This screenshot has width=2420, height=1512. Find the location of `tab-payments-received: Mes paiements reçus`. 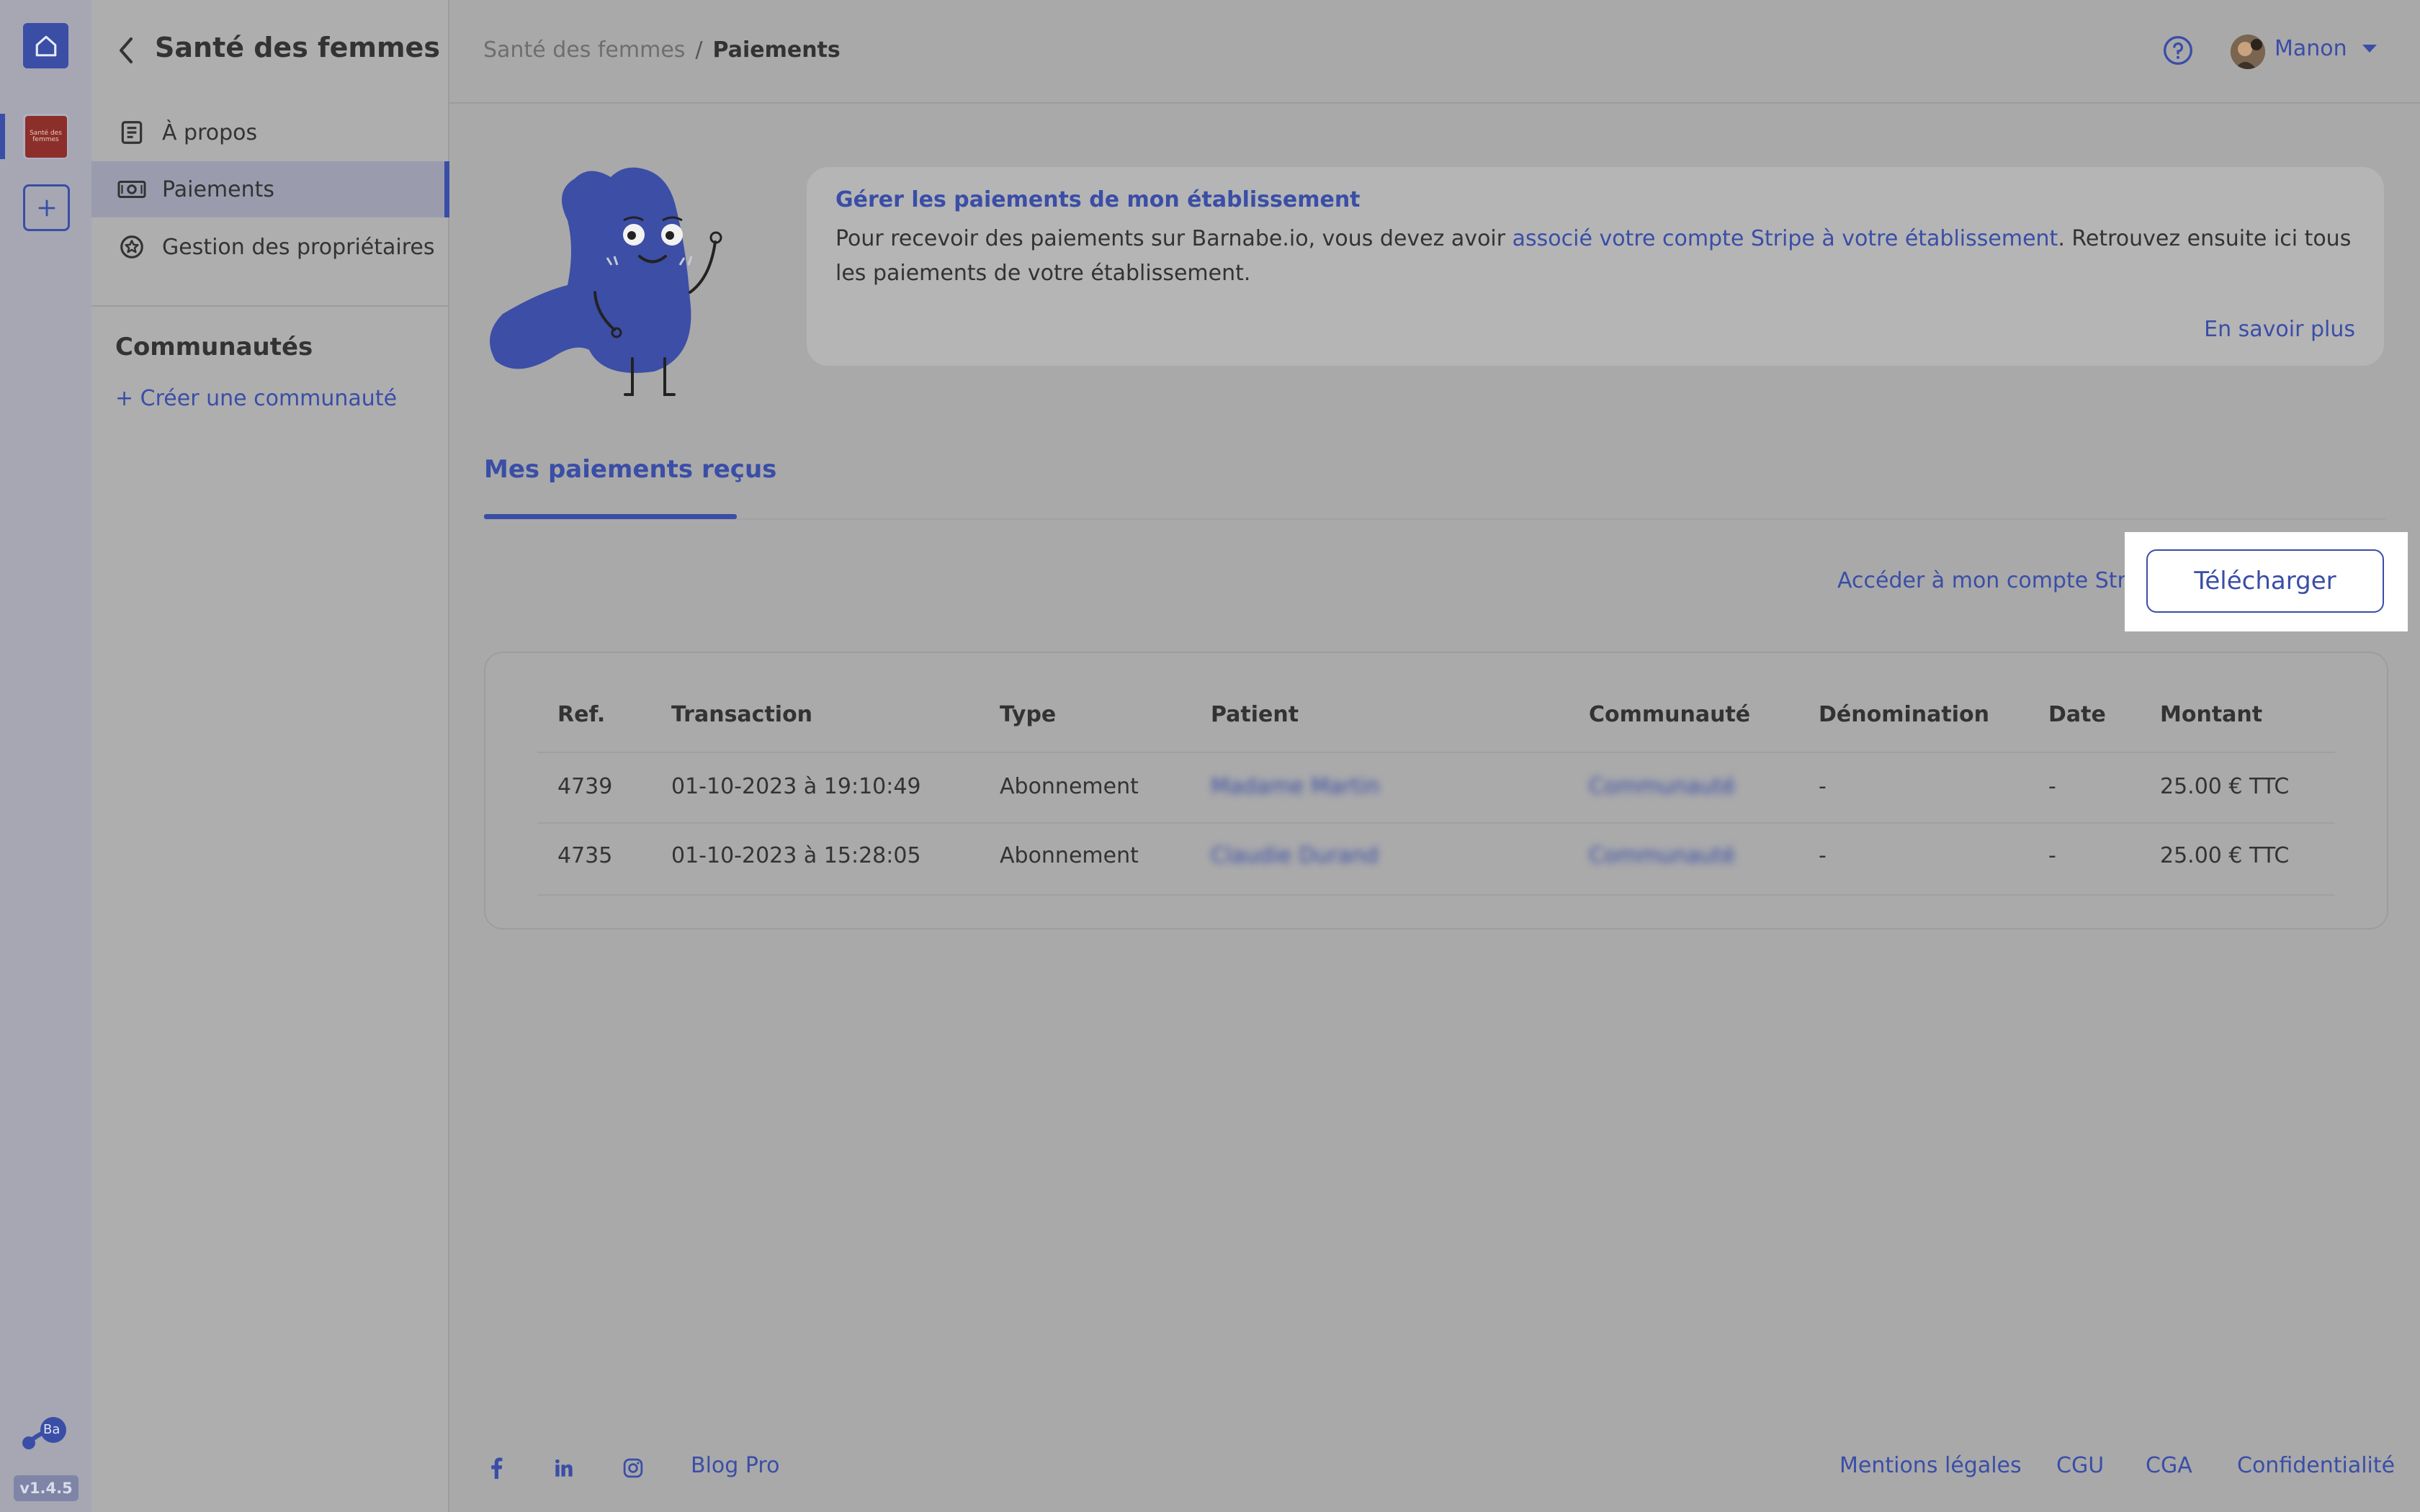

tab-payments-received: Mes paiements reçus is located at coordinates (630, 469).